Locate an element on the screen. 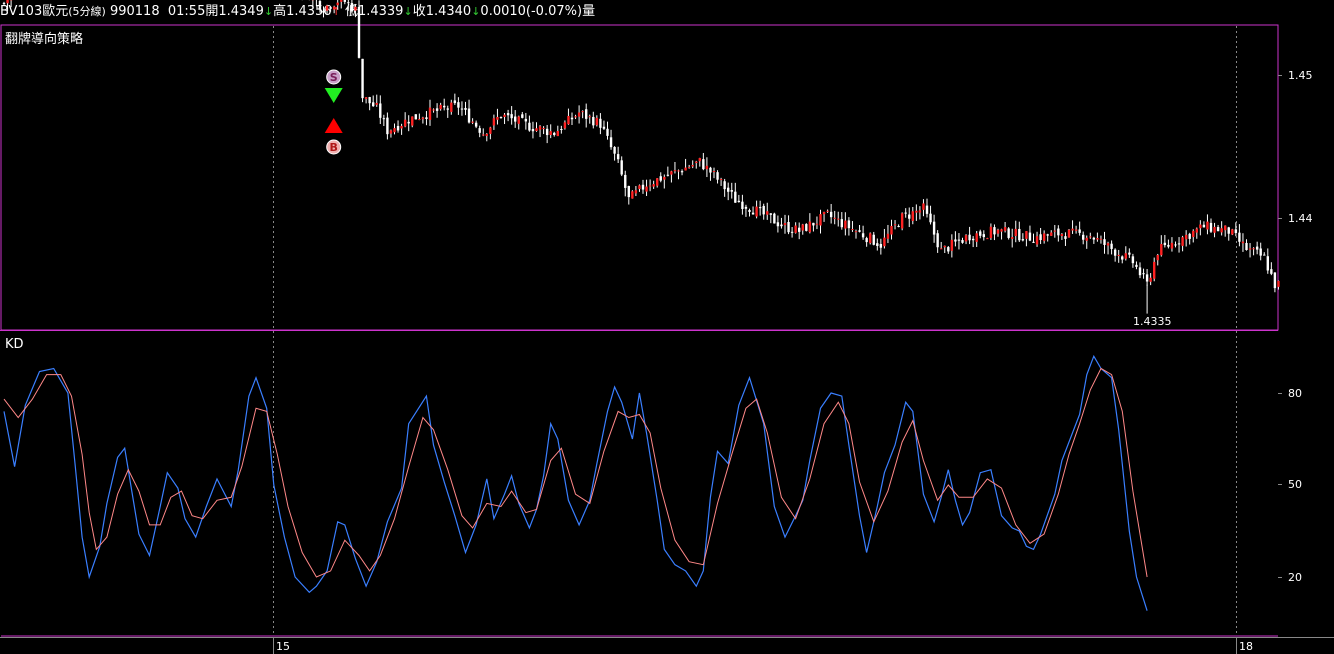 Image resolution: width=1334 pixels, height=654 pixels. x-tick-label-18: 18 is located at coordinates (1246, 646).